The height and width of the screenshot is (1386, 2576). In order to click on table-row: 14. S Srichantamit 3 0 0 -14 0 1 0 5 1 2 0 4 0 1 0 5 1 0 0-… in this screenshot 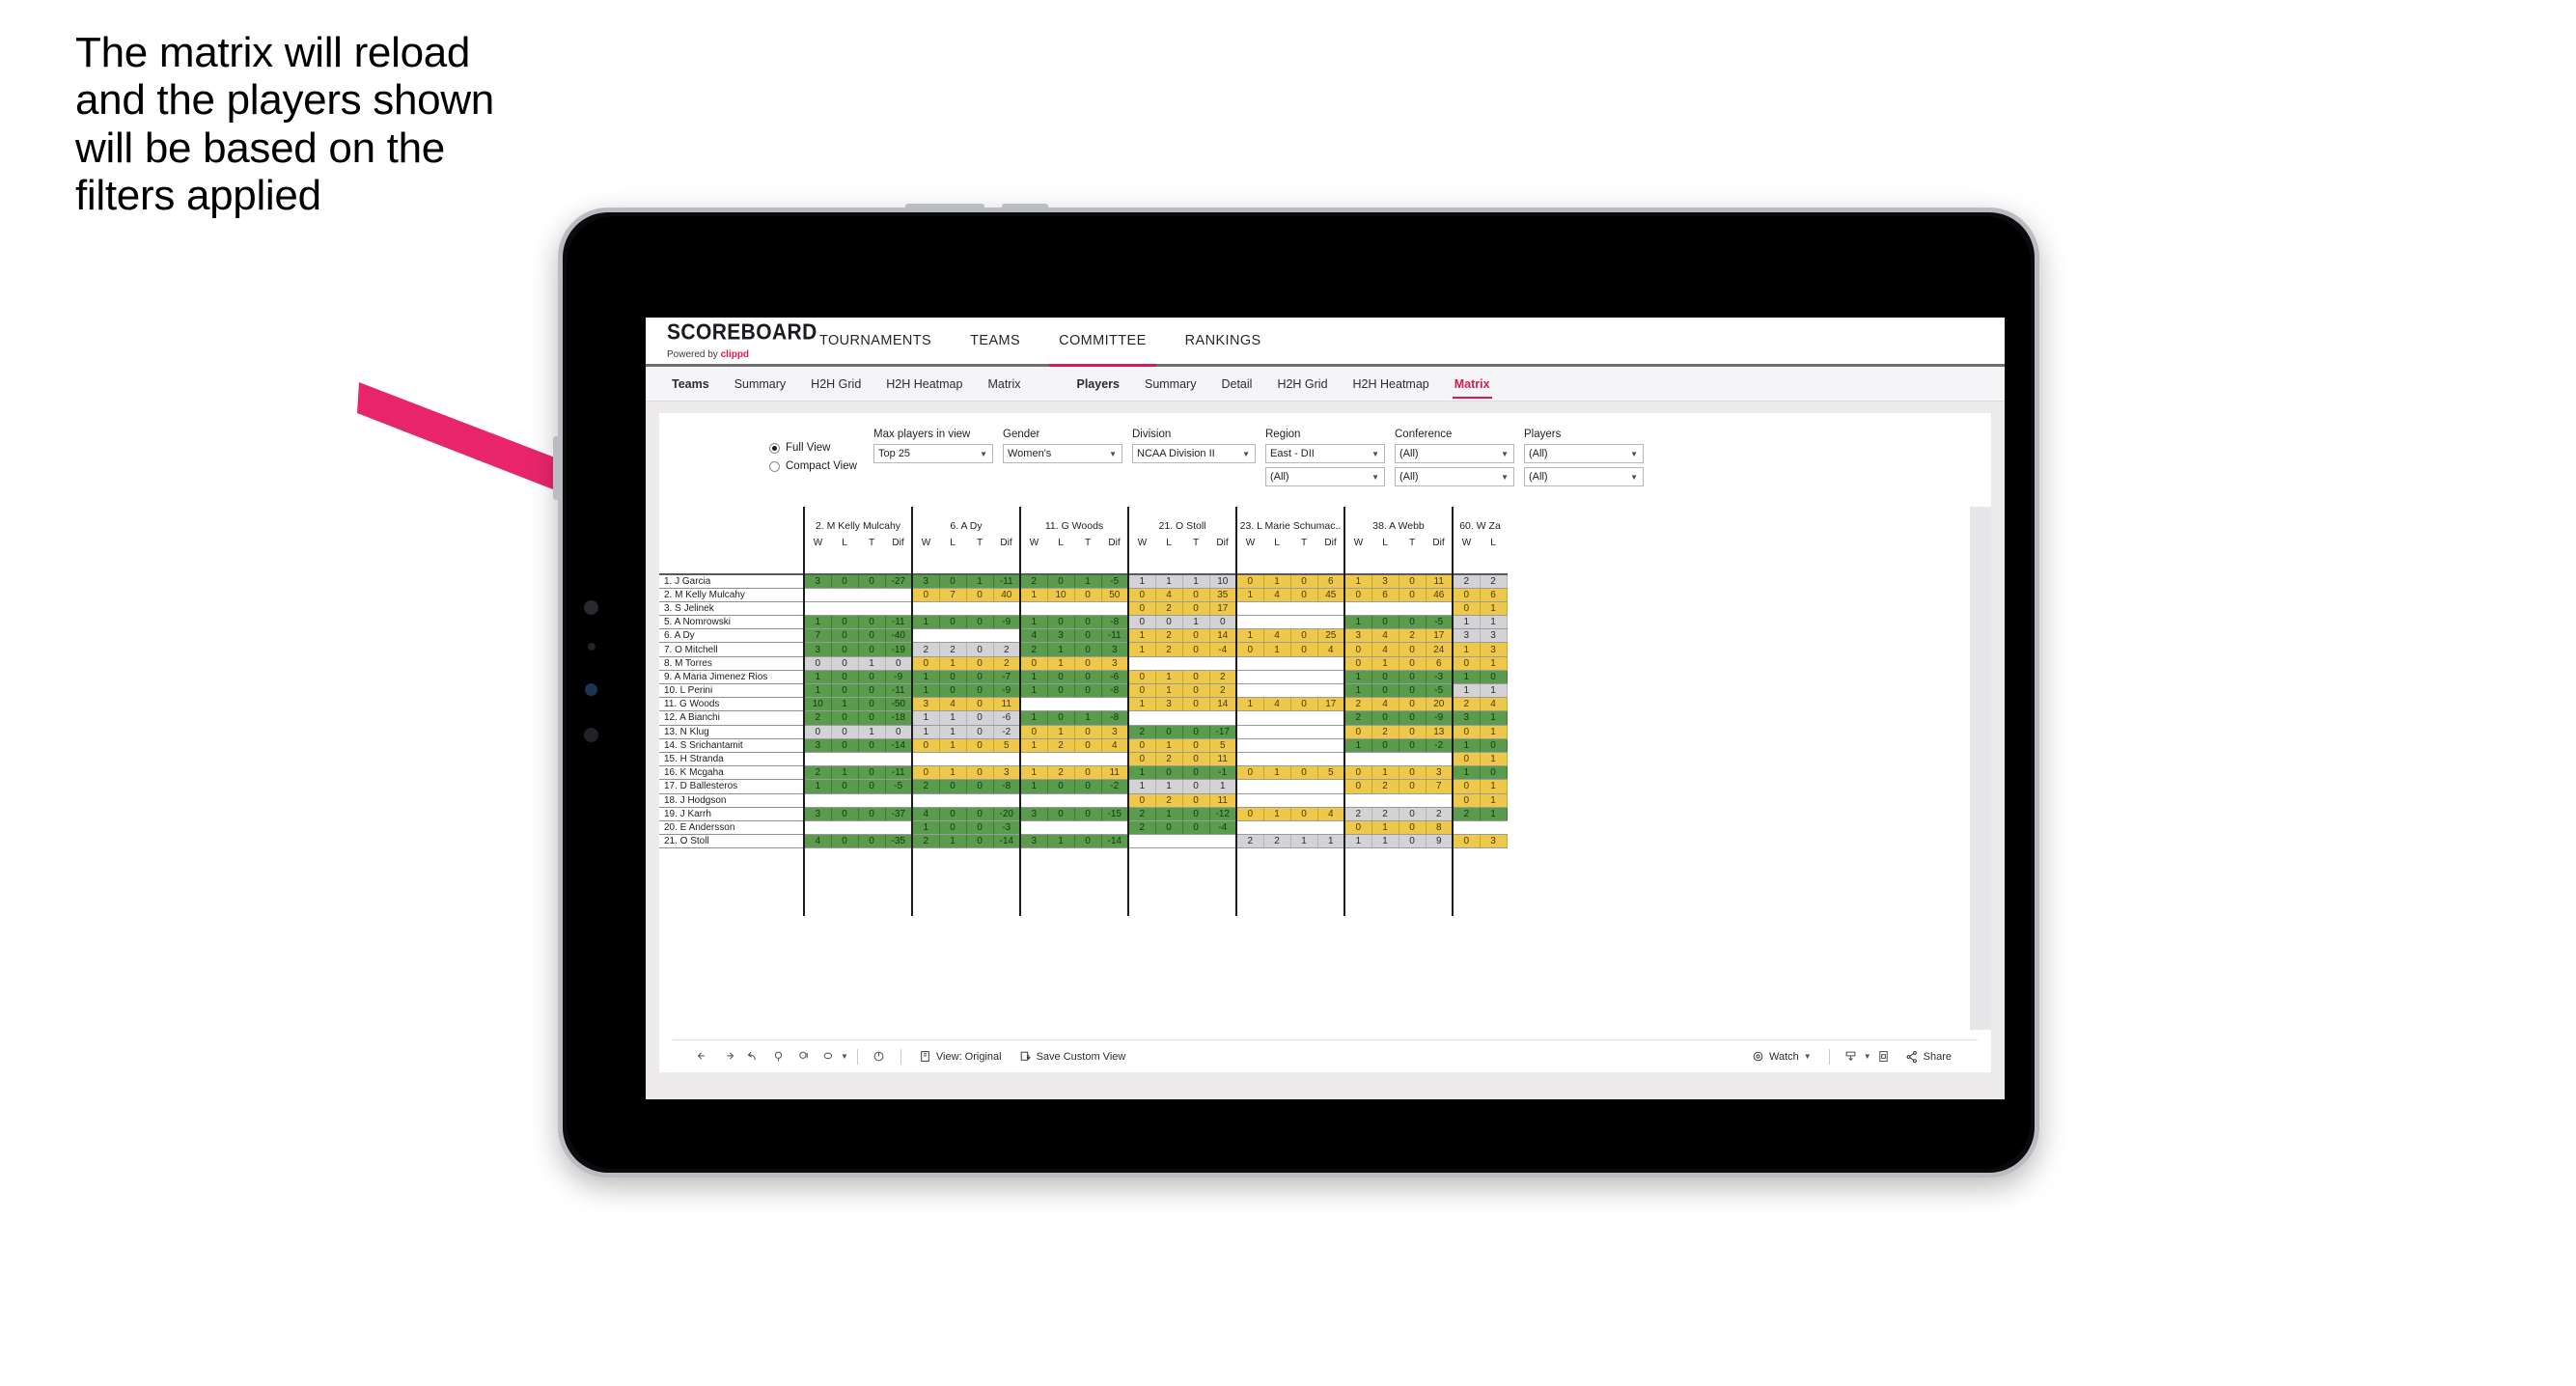, I will do `click(1083, 746)`.